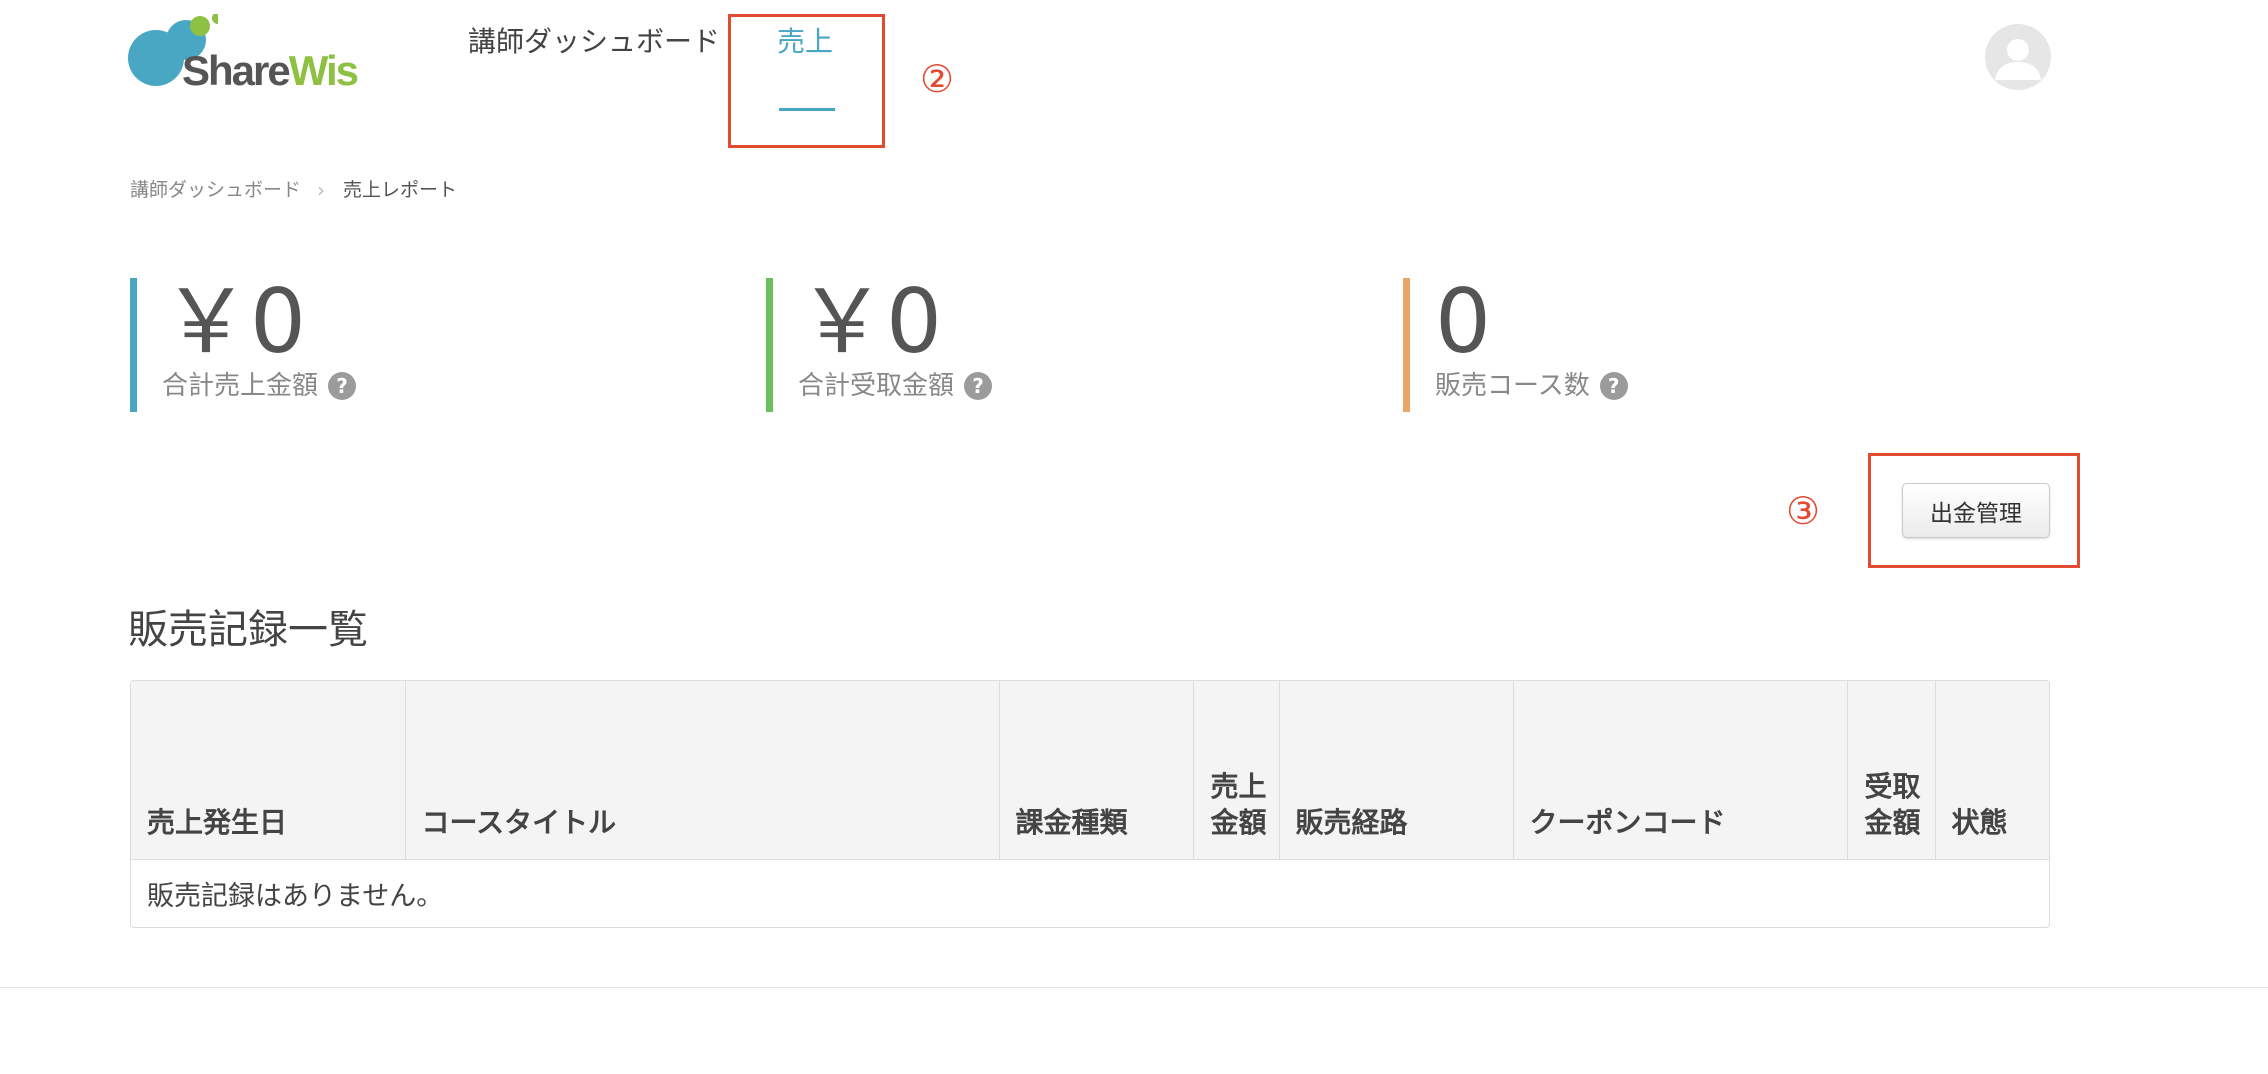 This screenshot has width=2268, height=1074. I want to click on stat-courses-sold-label: 販売コース数, so click(1512, 386).